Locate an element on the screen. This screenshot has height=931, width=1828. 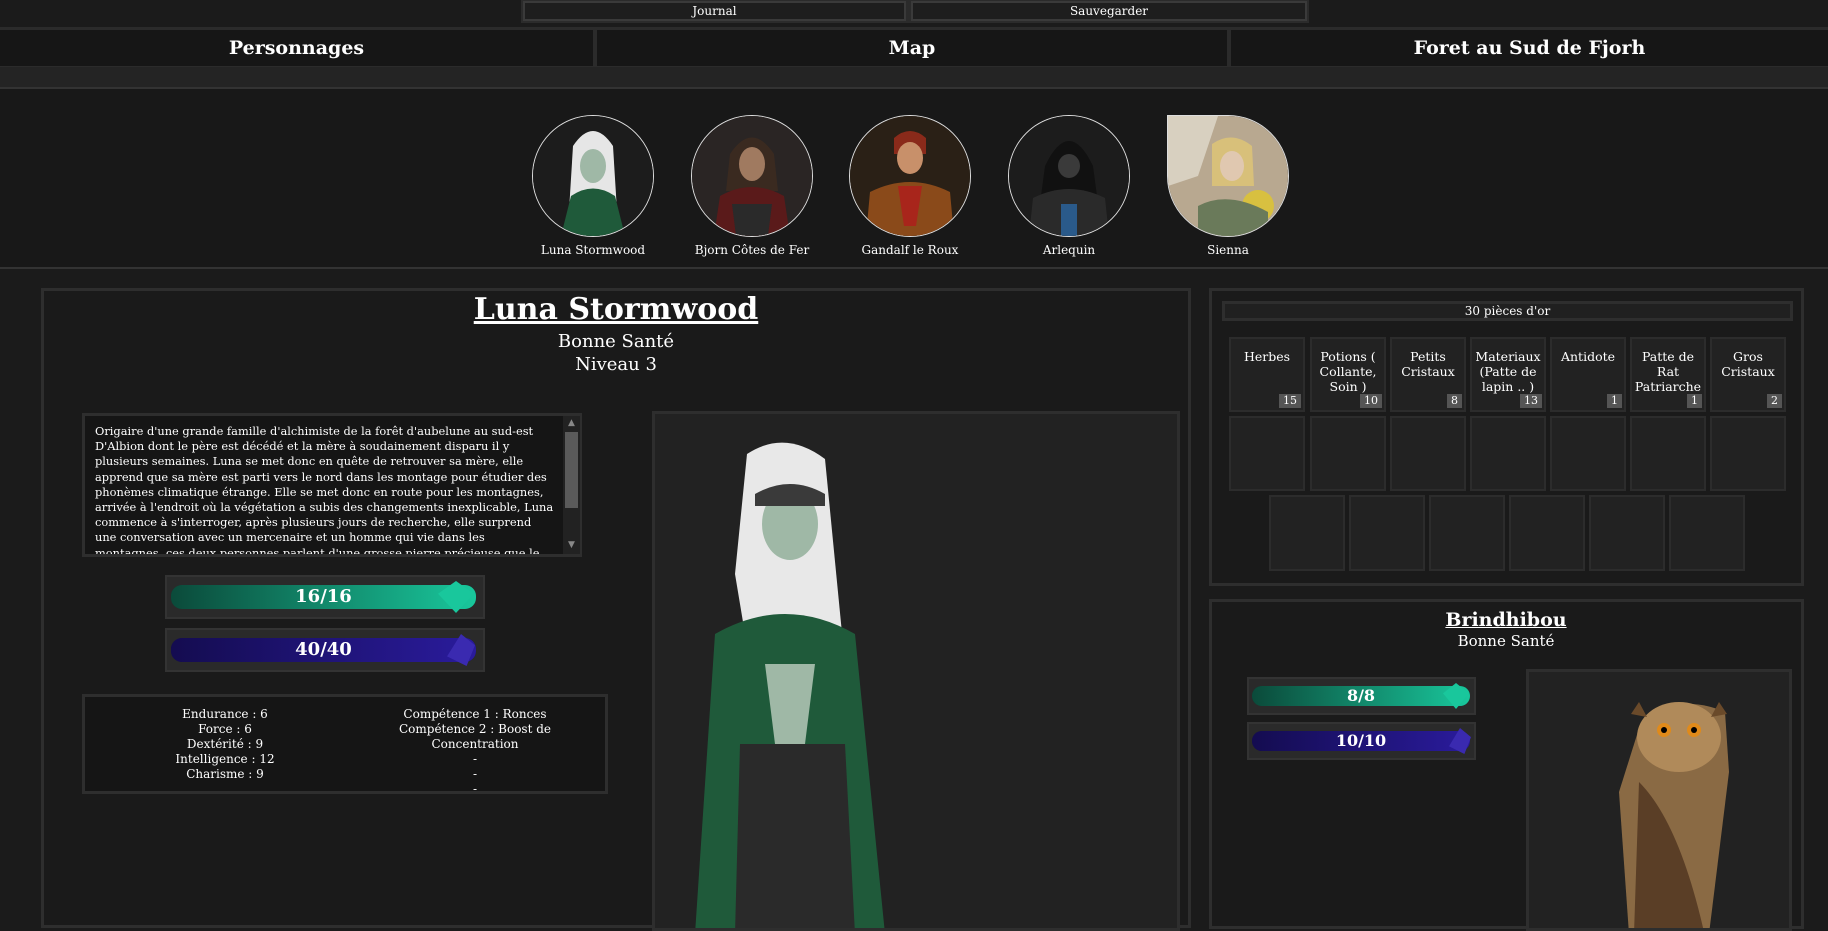
save-button: Sauvegarder is located at coordinates (1109, 11).